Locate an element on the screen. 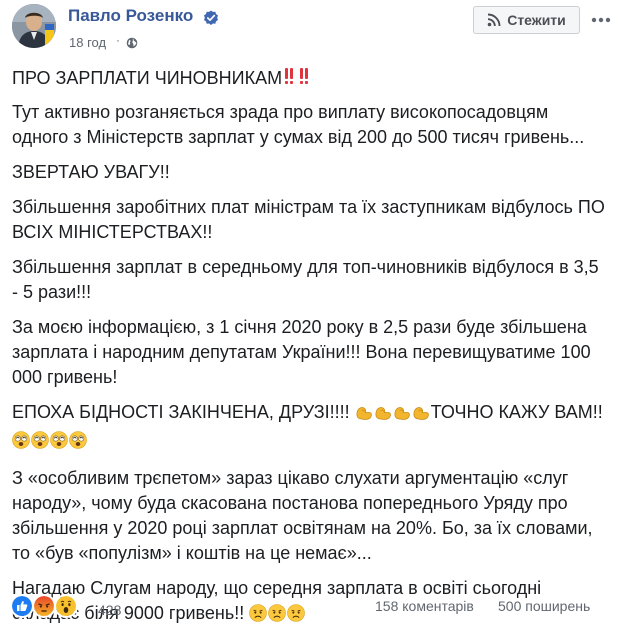 This screenshot has height=639, width=617. post-footer: 428 158 коментарів 500 поширень is located at coordinates (308, 607).